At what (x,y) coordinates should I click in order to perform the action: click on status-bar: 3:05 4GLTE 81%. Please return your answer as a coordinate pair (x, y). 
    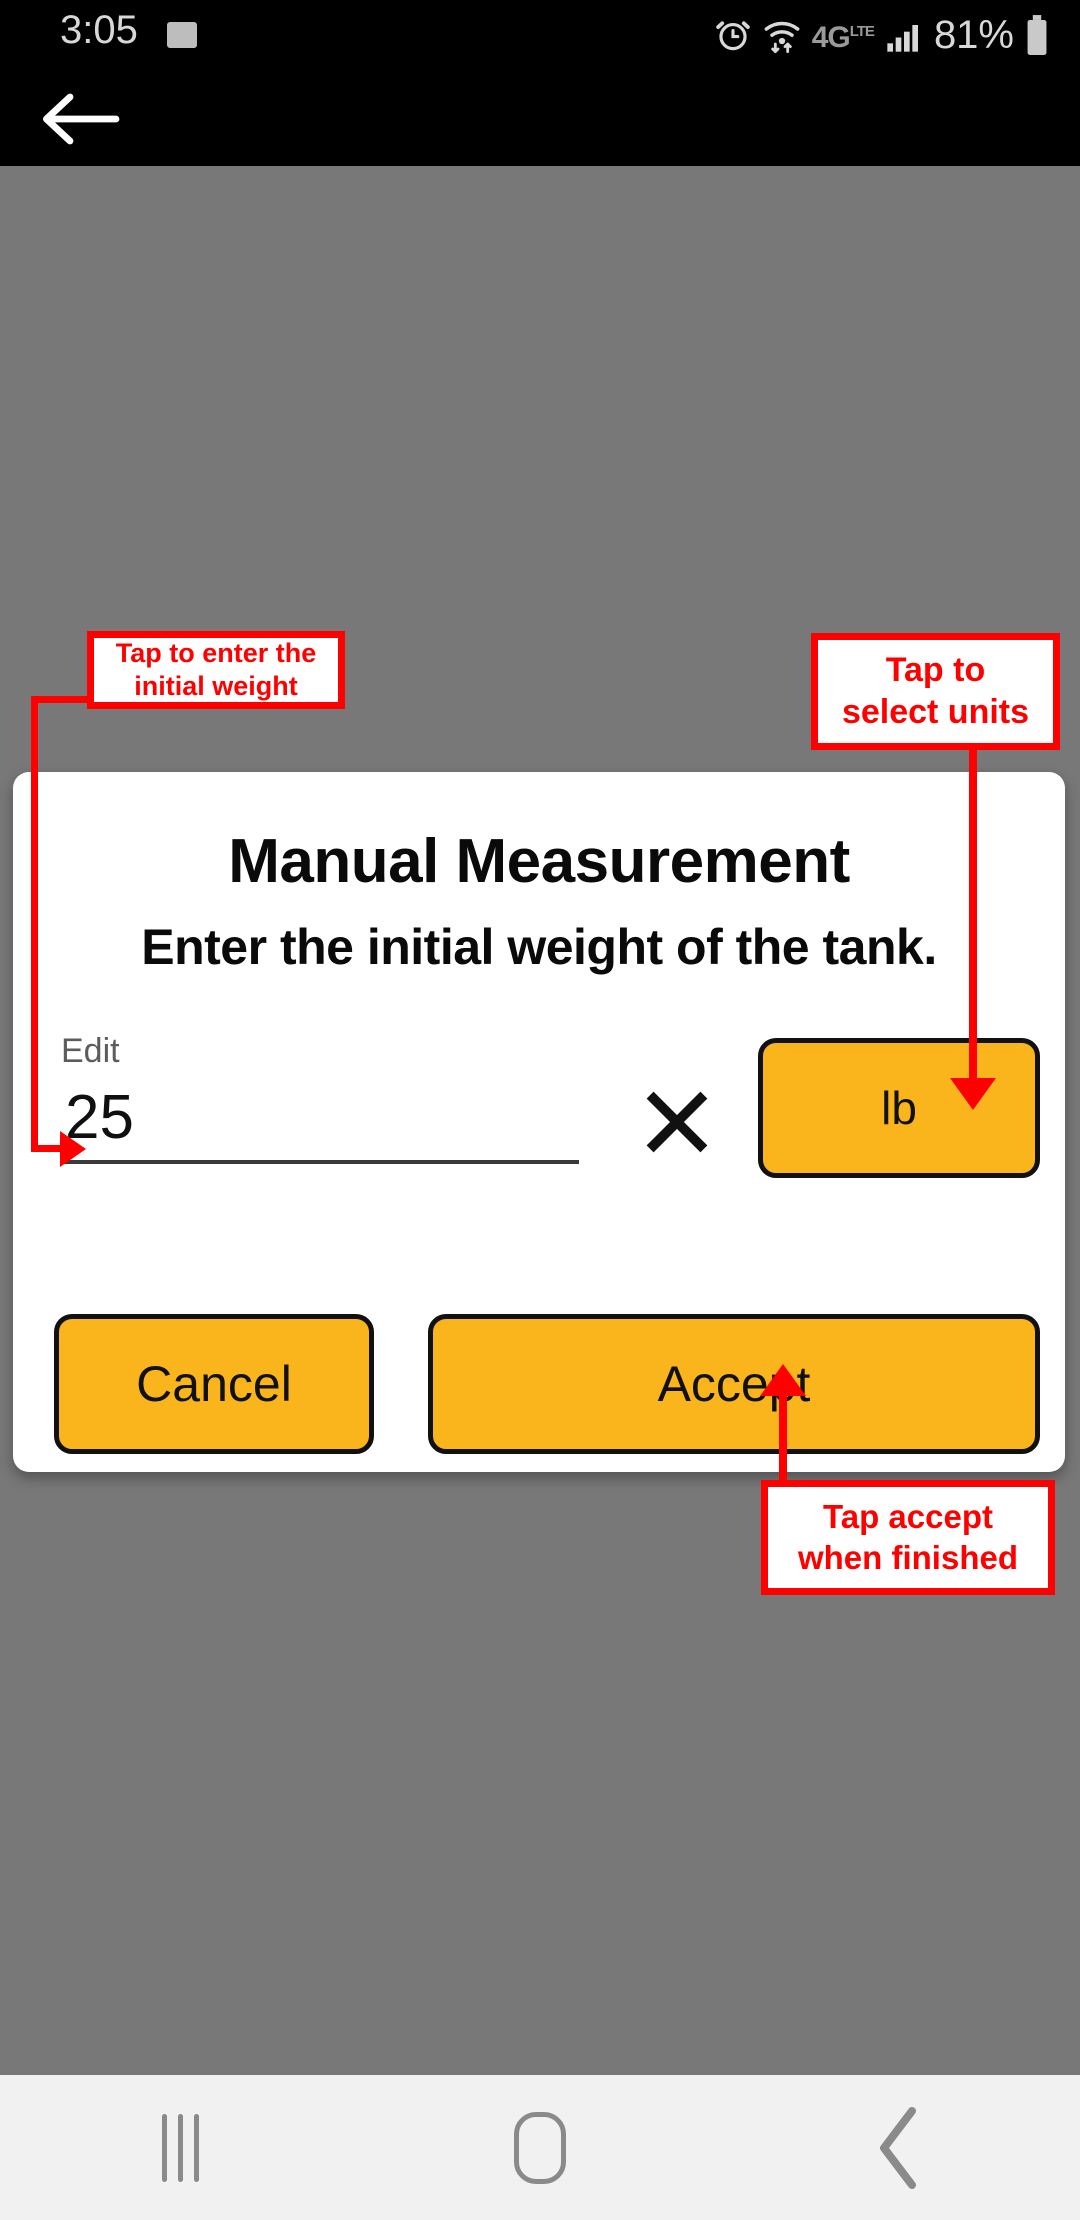
    Looking at the image, I should click on (540, 35).